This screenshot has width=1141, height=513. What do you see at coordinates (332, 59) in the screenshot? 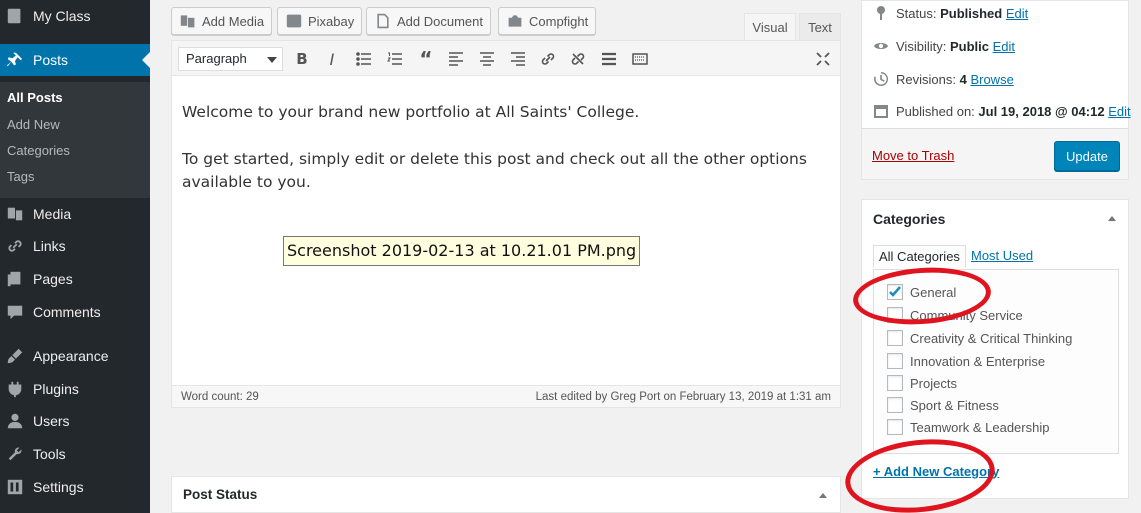
I see `italic-button: I` at bounding box center [332, 59].